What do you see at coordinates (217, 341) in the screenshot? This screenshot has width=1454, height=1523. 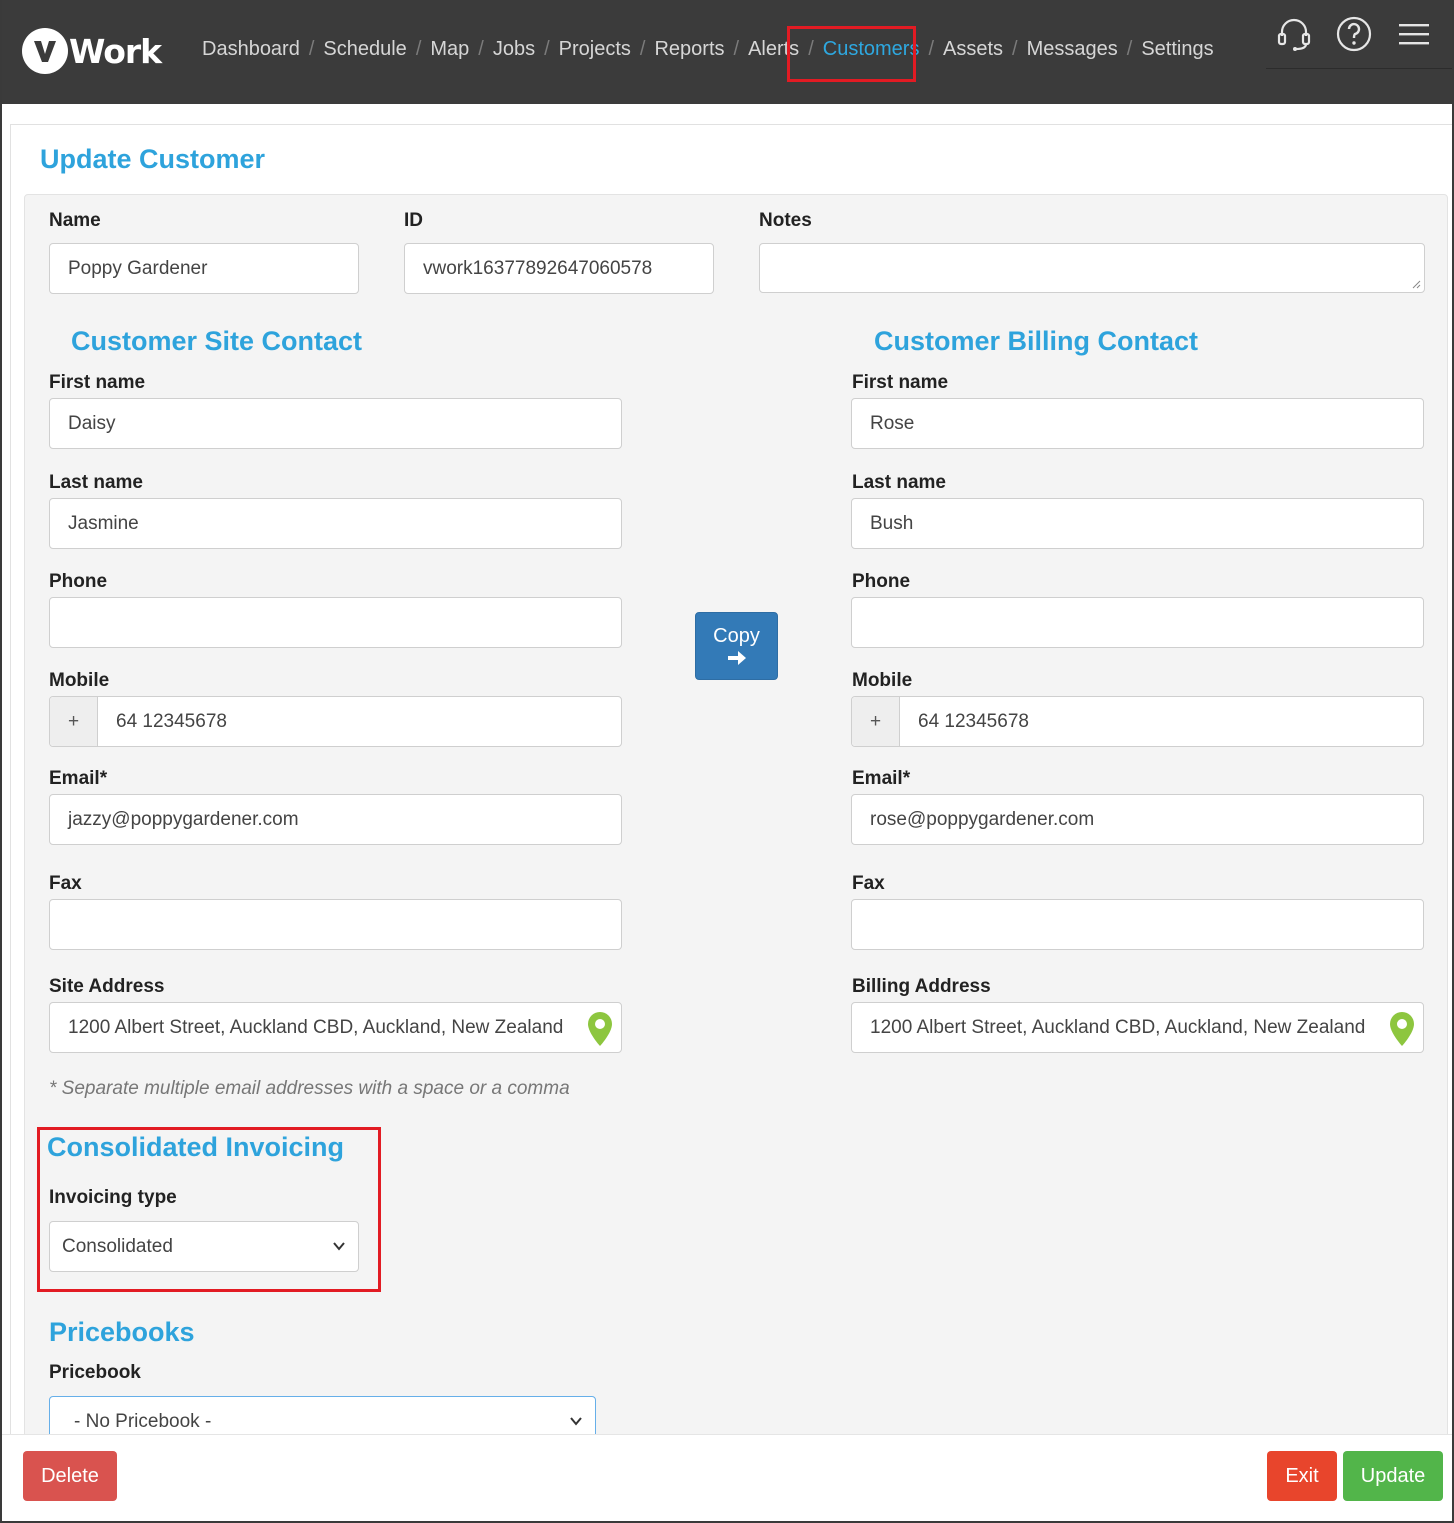 I see `site-contact-heading: Customer Site Contact` at bounding box center [217, 341].